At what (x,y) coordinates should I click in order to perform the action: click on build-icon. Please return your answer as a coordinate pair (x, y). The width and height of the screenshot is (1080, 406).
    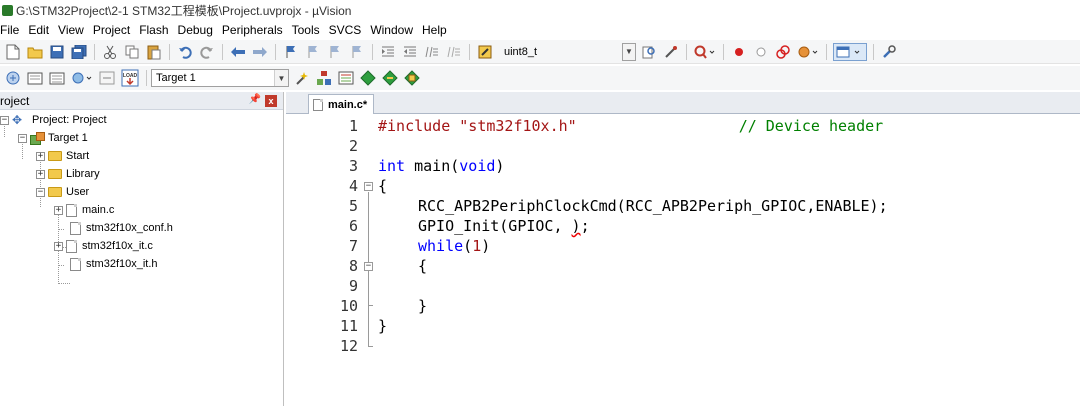
    Looking at the image, I should click on (35, 78).